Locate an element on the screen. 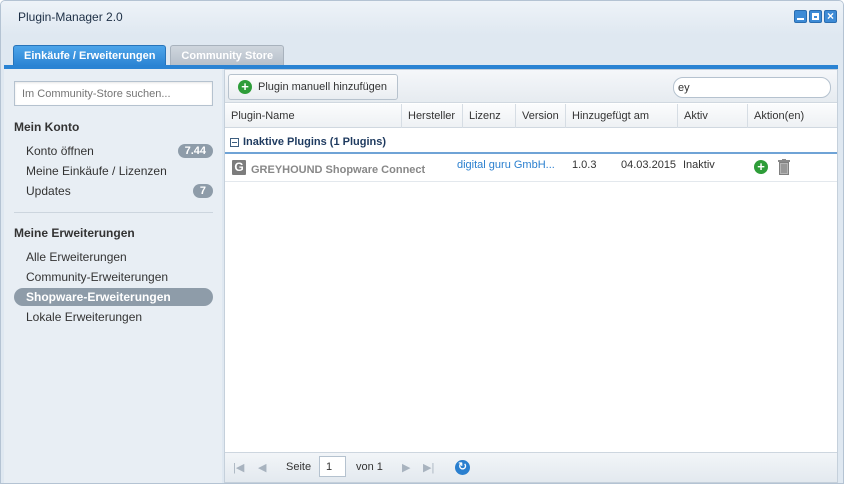 Image resolution: width=844 pixels, height=487 pixels. sidebar-item-purchases-licenses: Meine Einkäufe / Lizenzen is located at coordinates (113, 171).